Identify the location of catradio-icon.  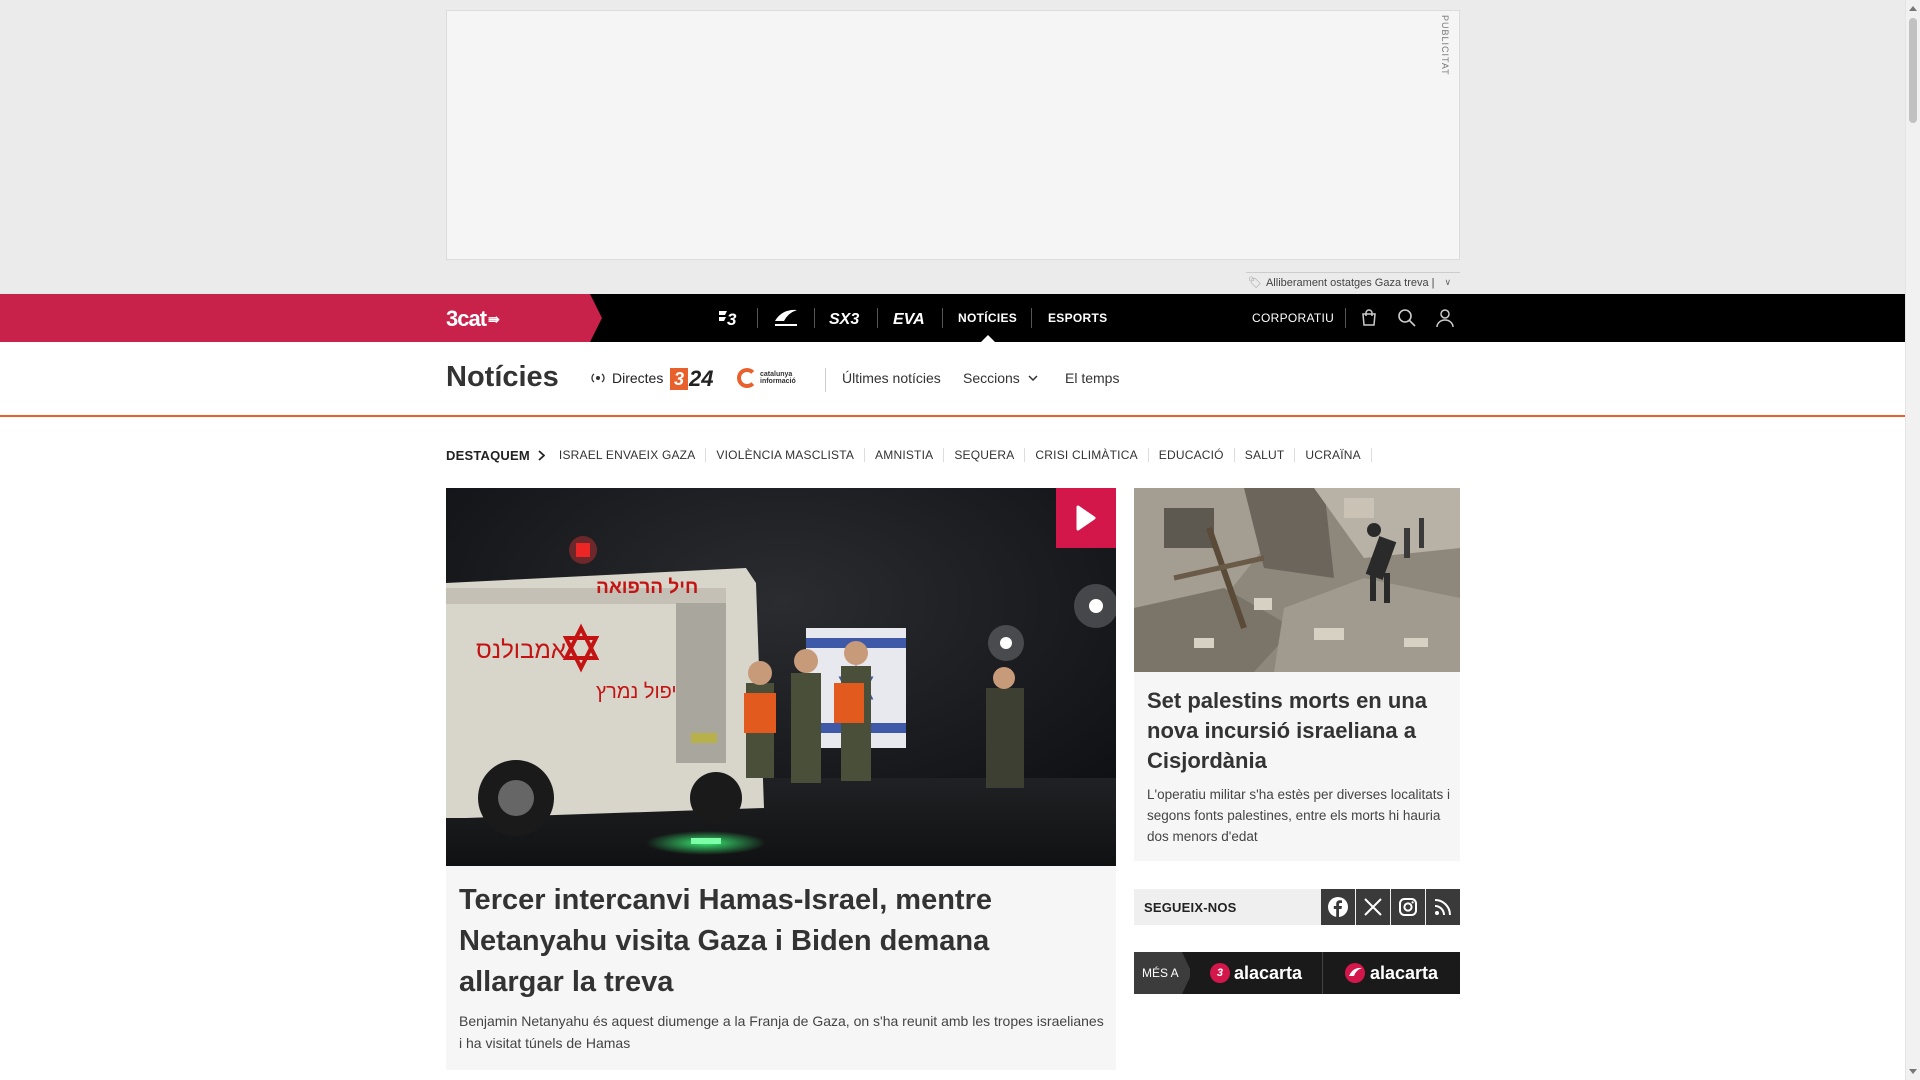
(786, 317).